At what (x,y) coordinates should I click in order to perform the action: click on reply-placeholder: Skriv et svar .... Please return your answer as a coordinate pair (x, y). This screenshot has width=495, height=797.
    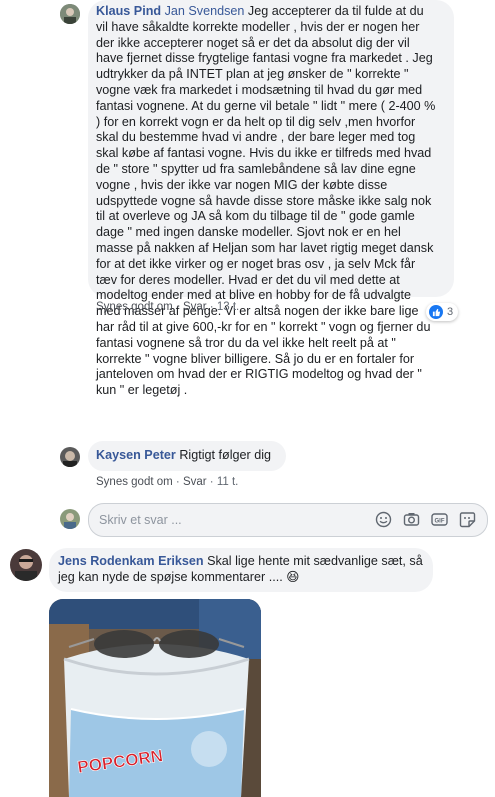
    Looking at the image, I should click on (140, 520).